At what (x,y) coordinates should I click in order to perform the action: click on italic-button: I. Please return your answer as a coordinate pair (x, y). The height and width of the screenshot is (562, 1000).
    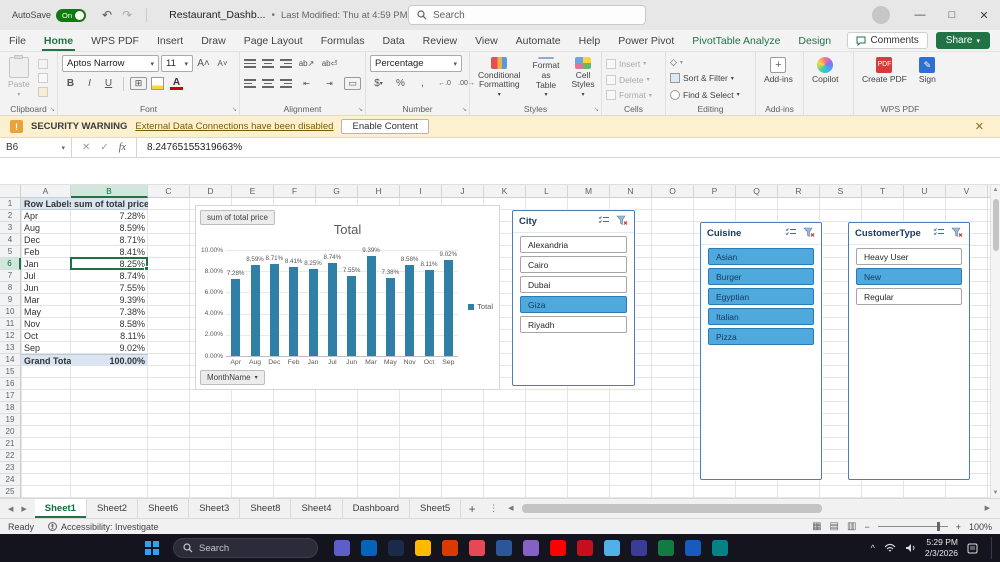
    Looking at the image, I should click on (89, 83).